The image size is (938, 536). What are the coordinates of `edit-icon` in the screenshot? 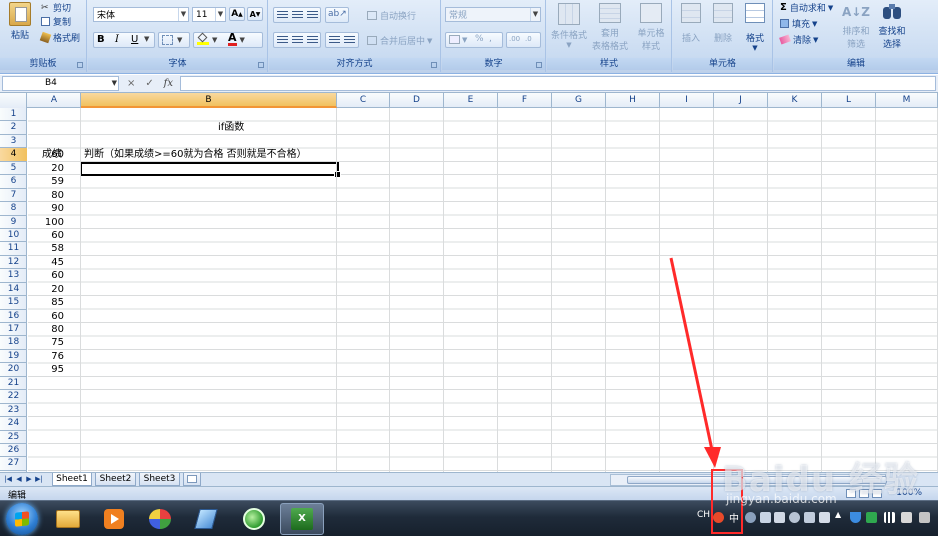 It's located at (824, 517).